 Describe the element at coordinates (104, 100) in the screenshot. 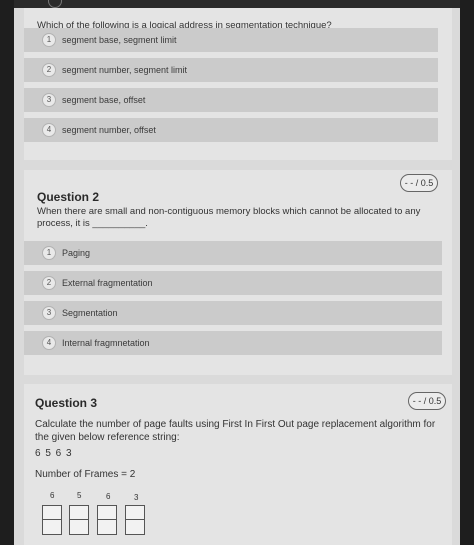

I see `option-label: segment base, offset` at that location.